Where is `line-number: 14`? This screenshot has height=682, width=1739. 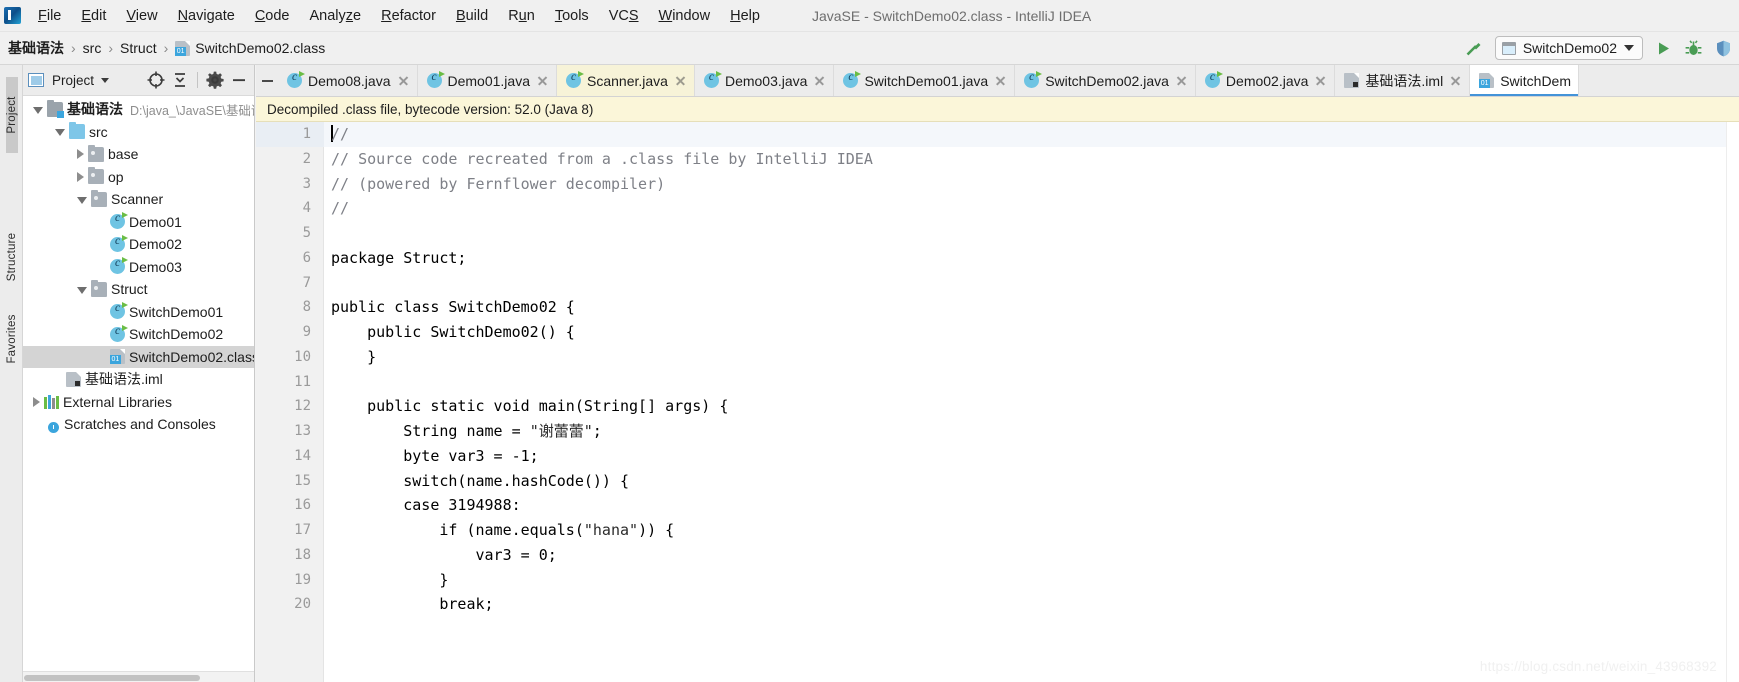
line-number: 14 is located at coordinates (290, 456).